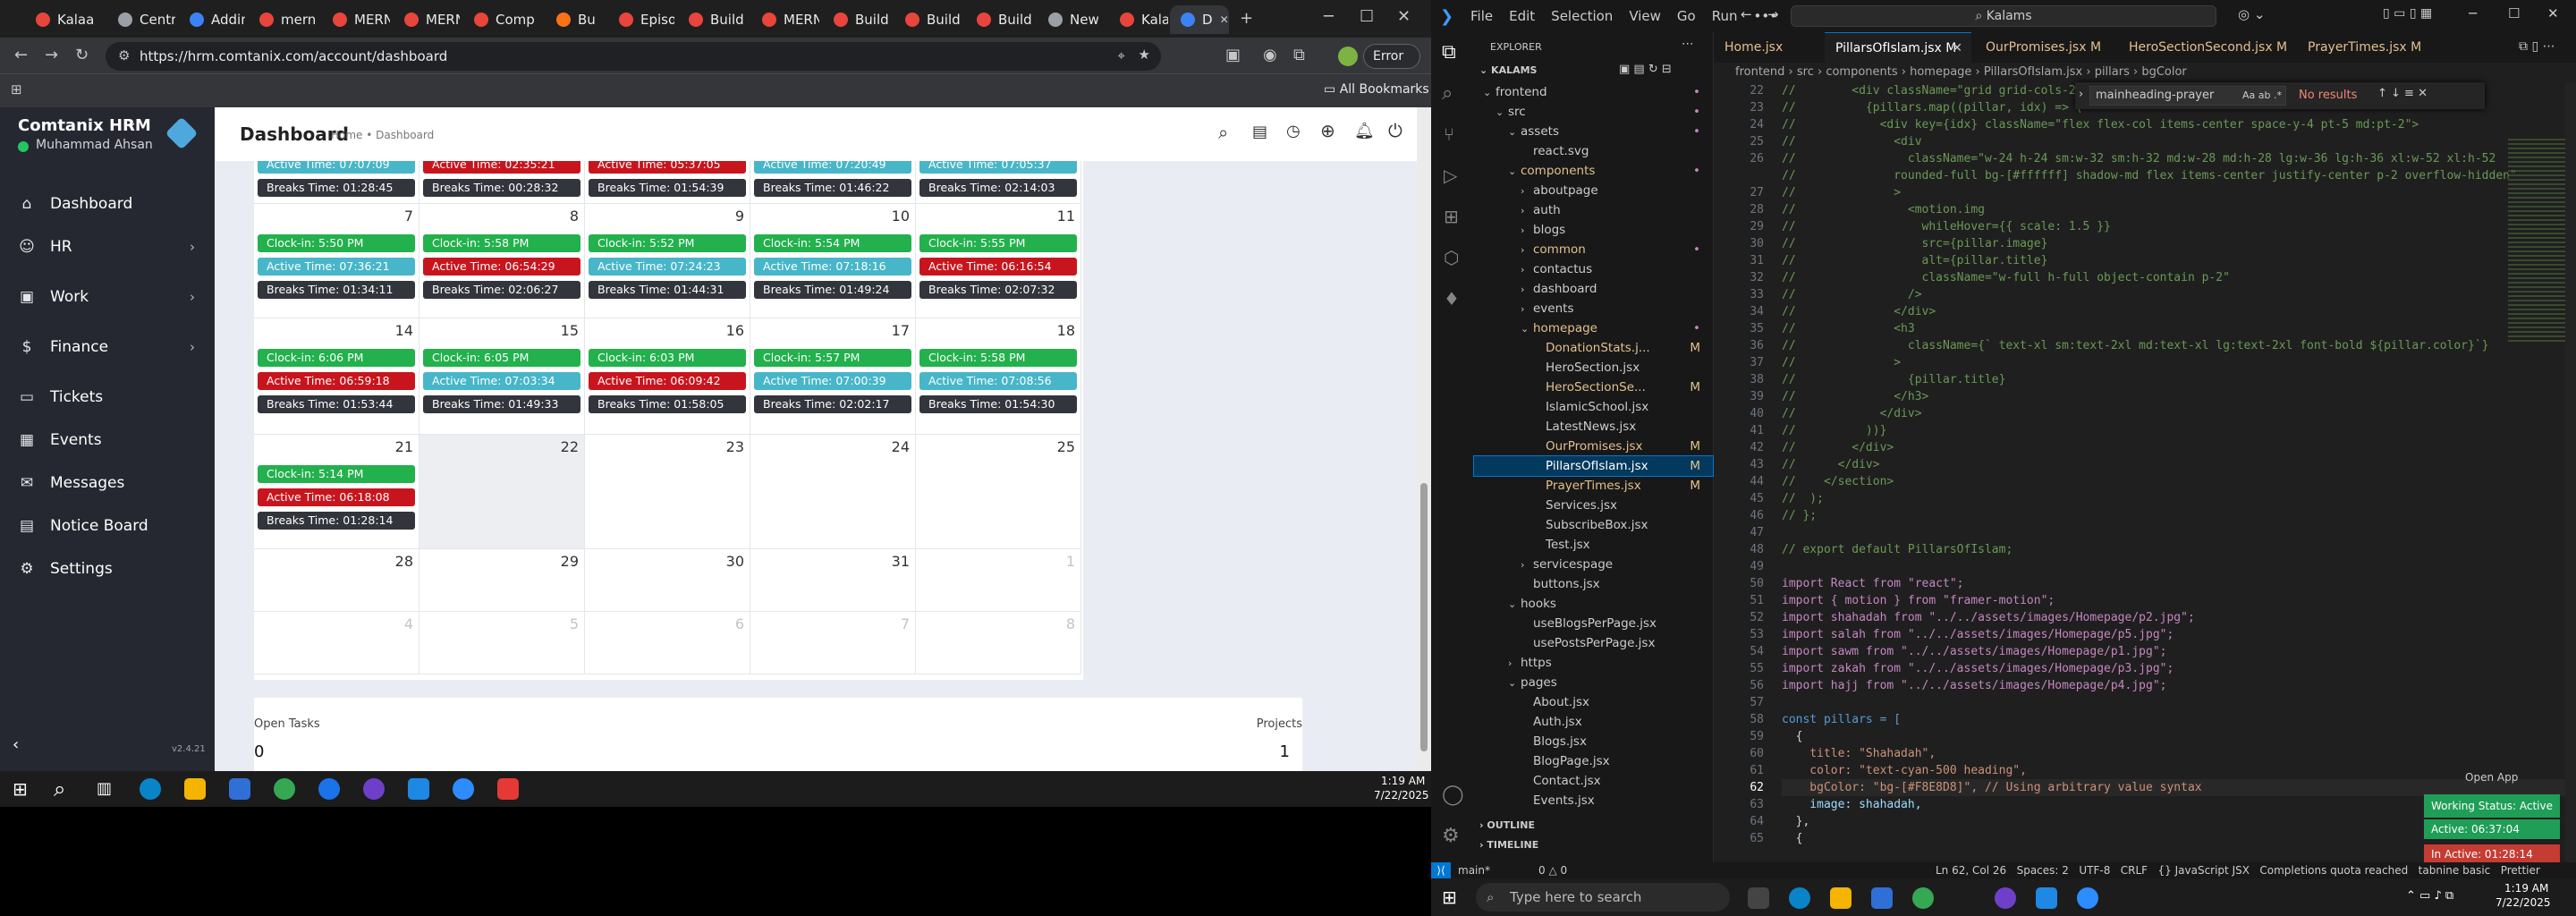 The image size is (2576, 916). What do you see at coordinates (1593, 505) in the screenshot?
I see `tree-file: Services.jsx` at bounding box center [1593, 505].